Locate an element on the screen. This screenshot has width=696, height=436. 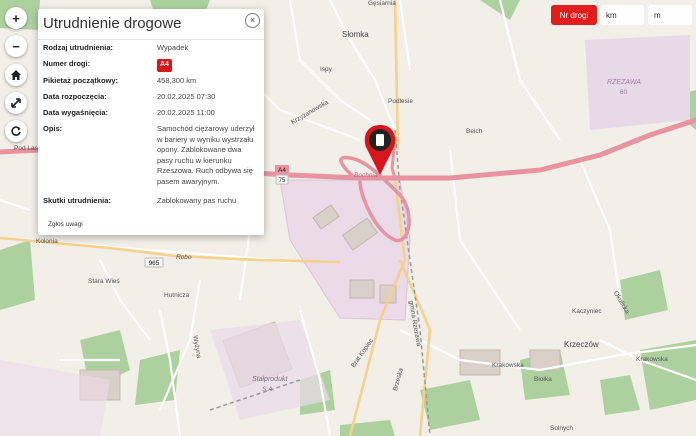
home-button is located at coordinates (16, 75).